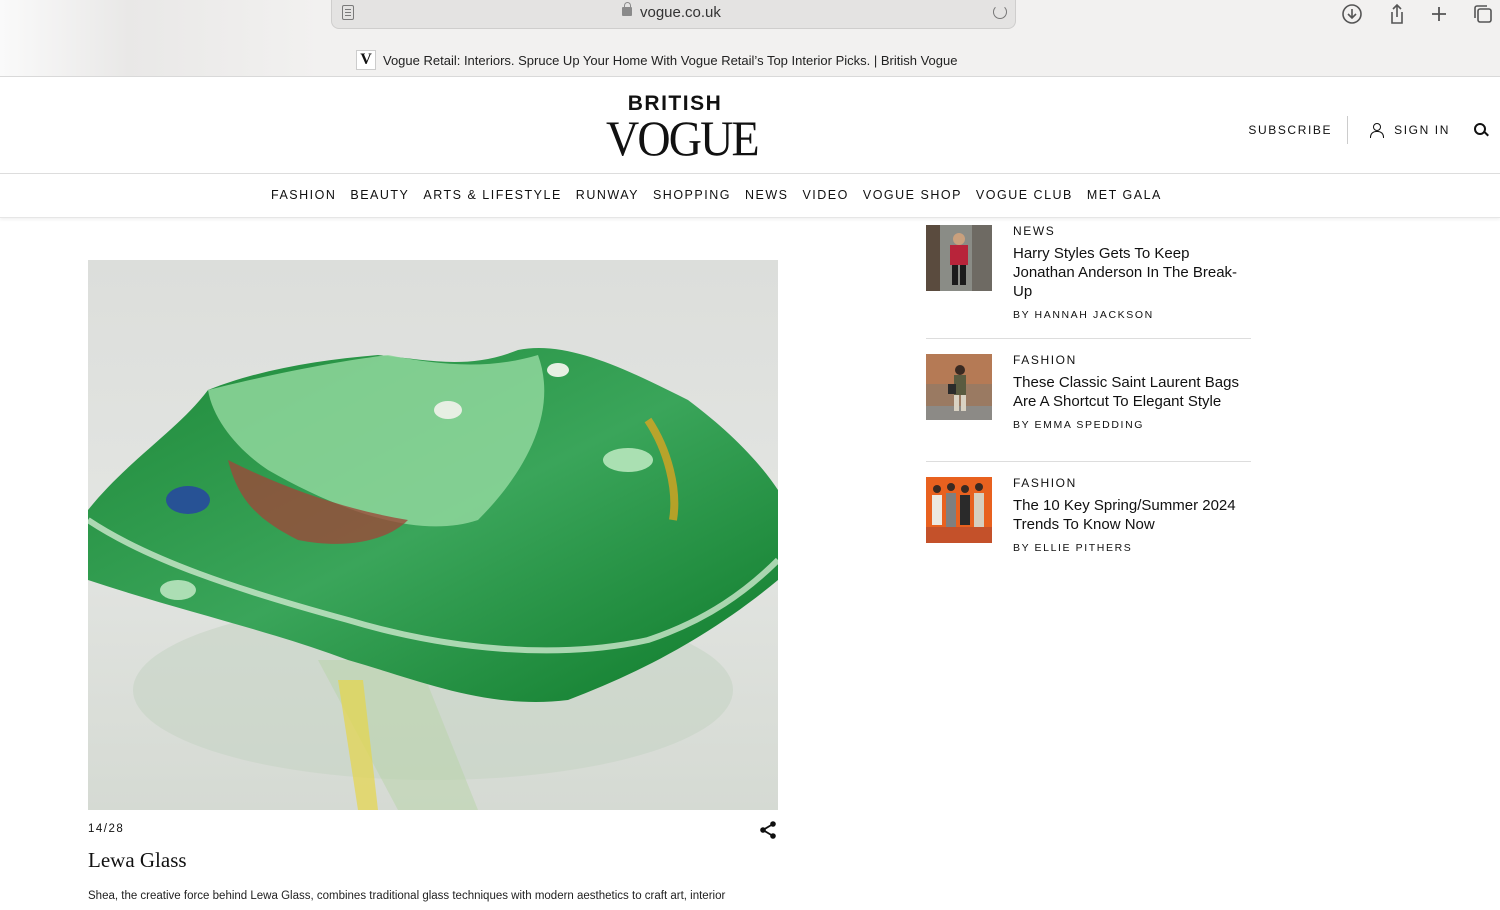  I want to click on slide-counter: 14/28, so click(106, 829).